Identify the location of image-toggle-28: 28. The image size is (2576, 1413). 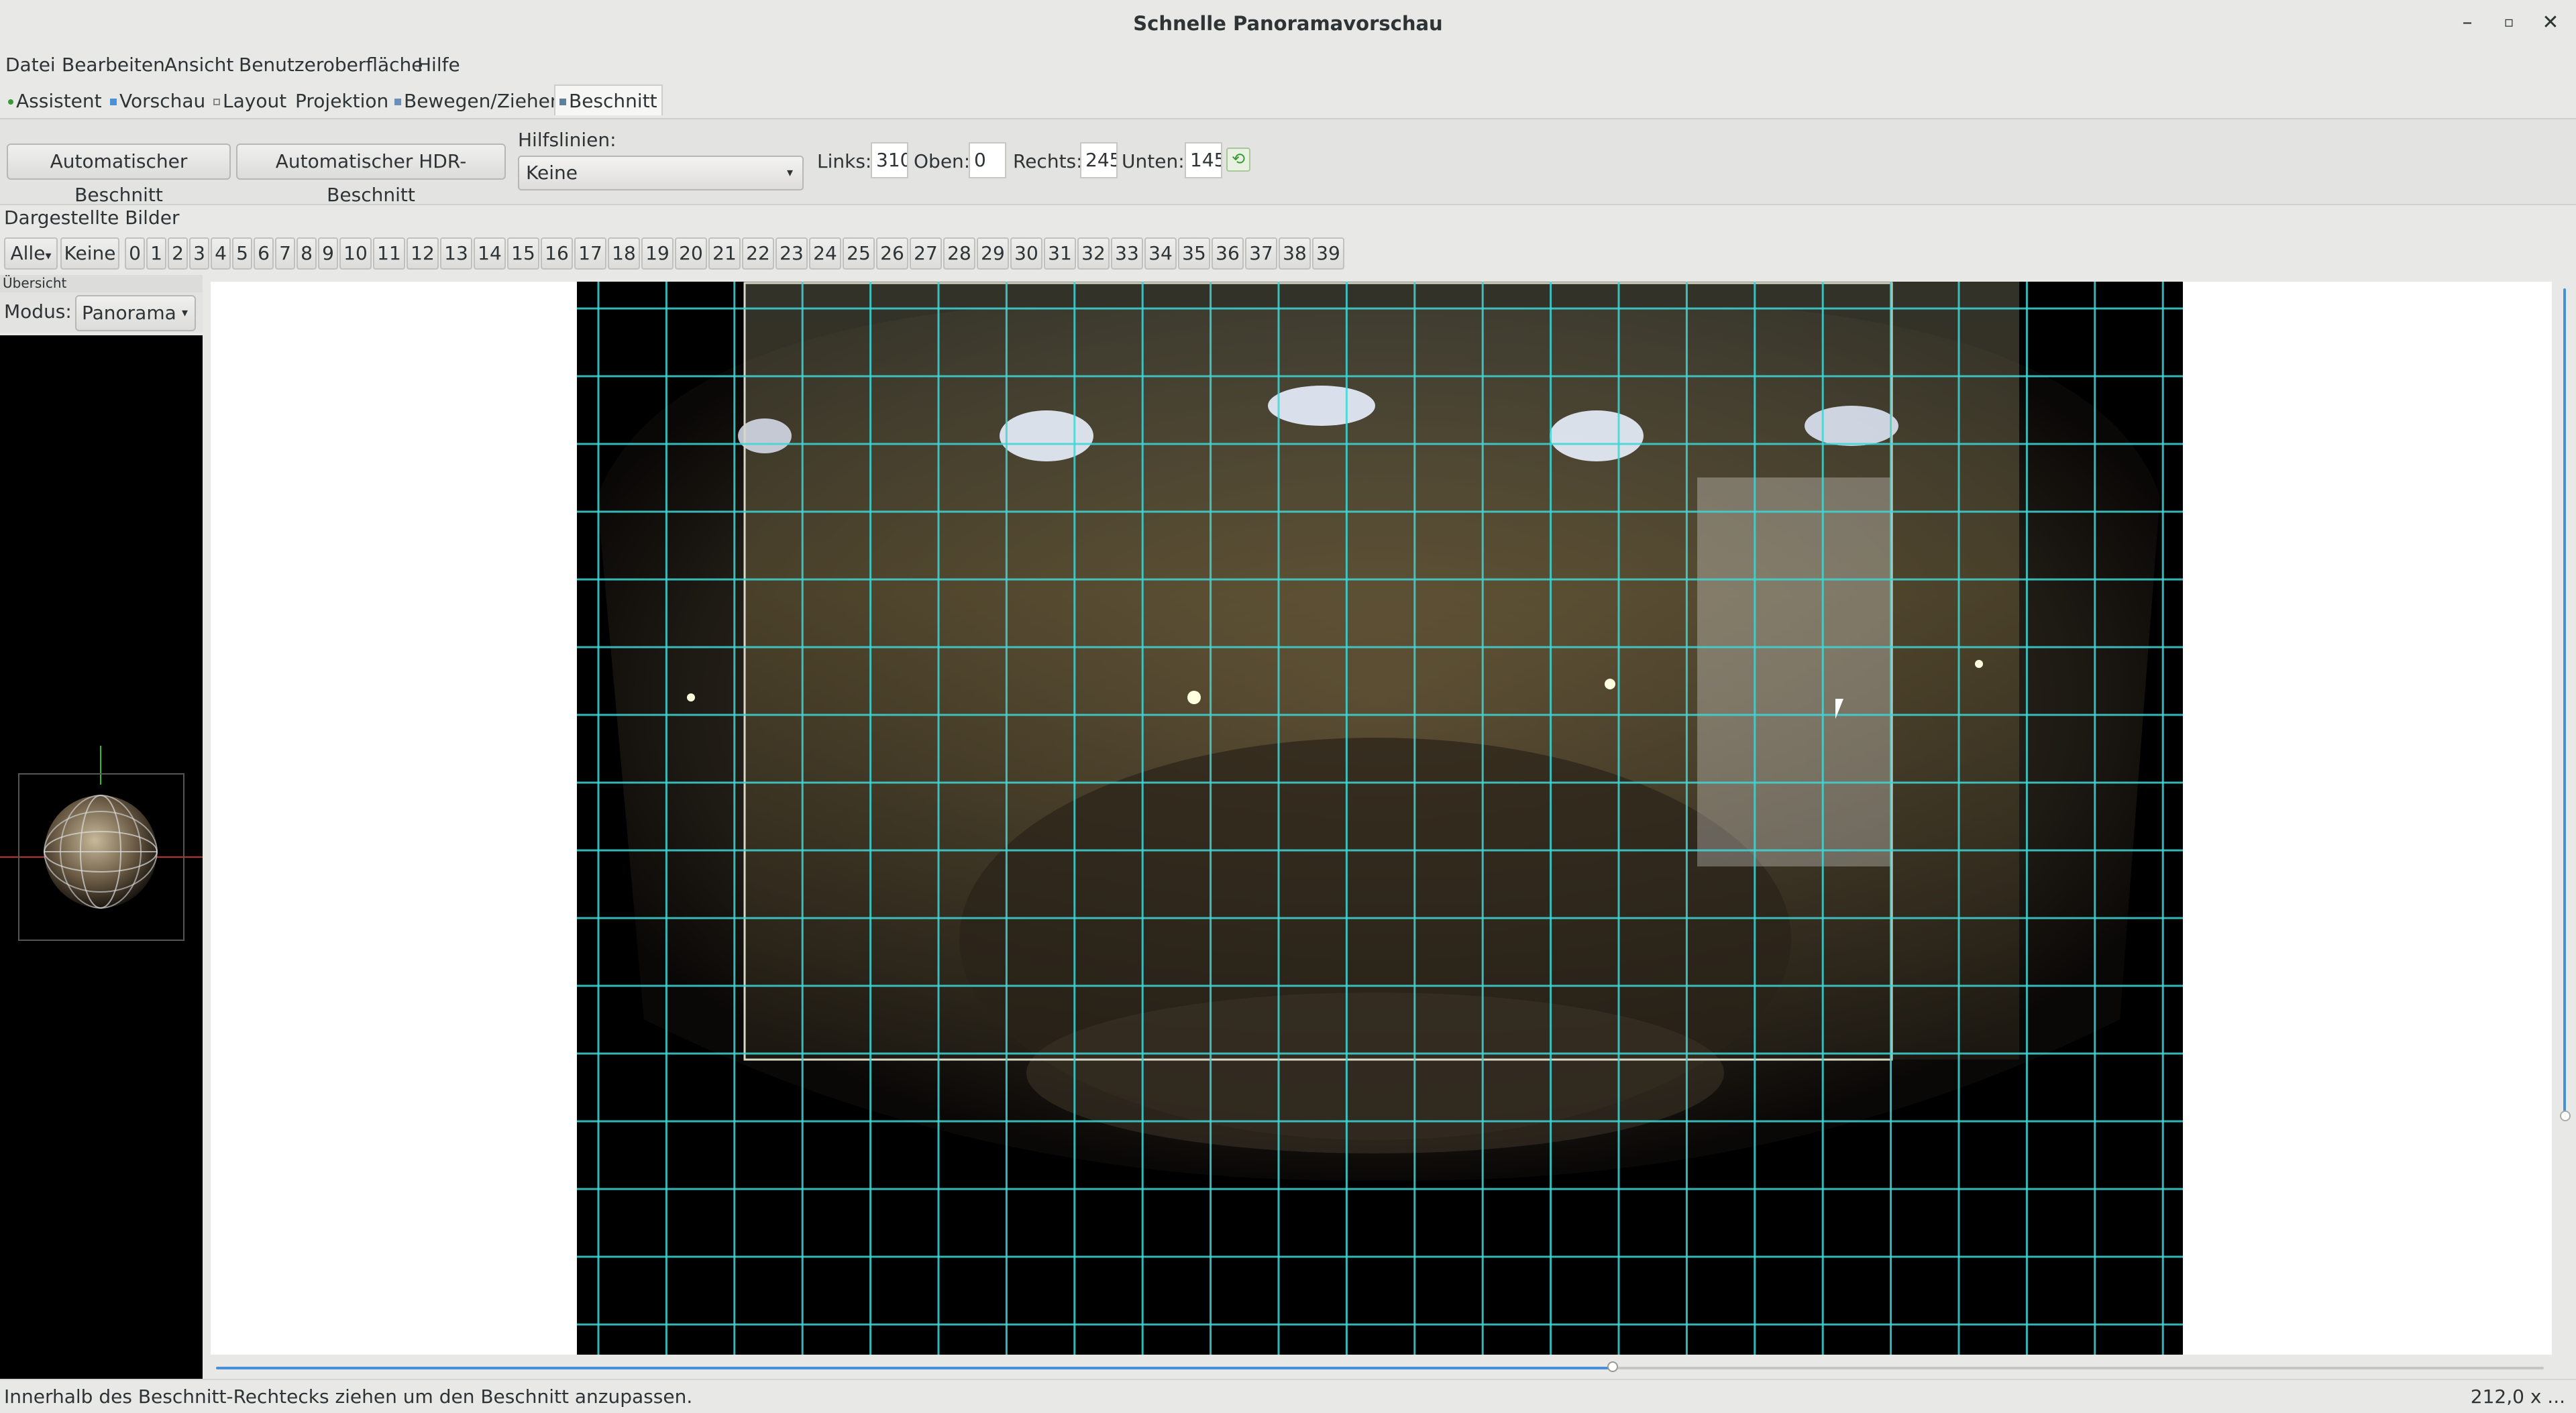
(959, 253).